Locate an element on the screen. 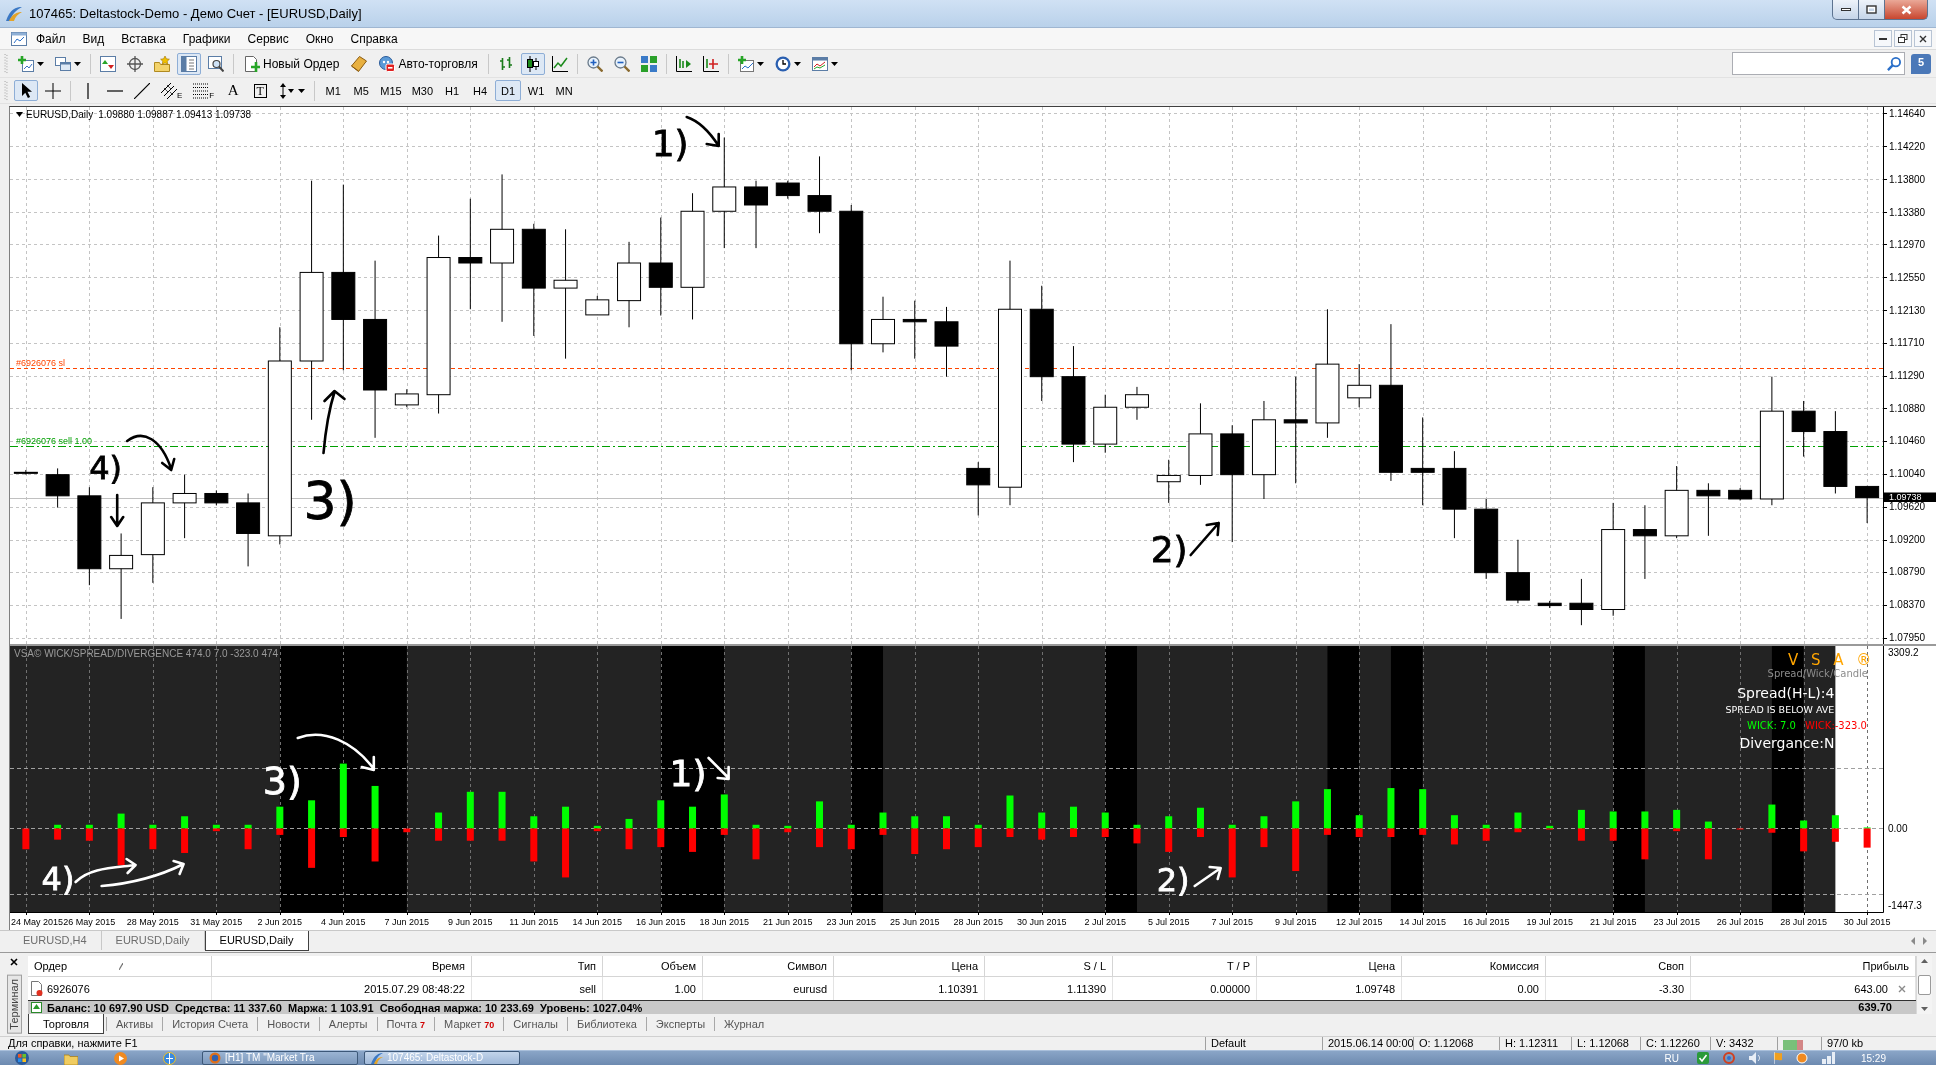 The image size is (1936, 1065). axis-label: 26 Jul 2015 is located at coordinates (1740, 922).